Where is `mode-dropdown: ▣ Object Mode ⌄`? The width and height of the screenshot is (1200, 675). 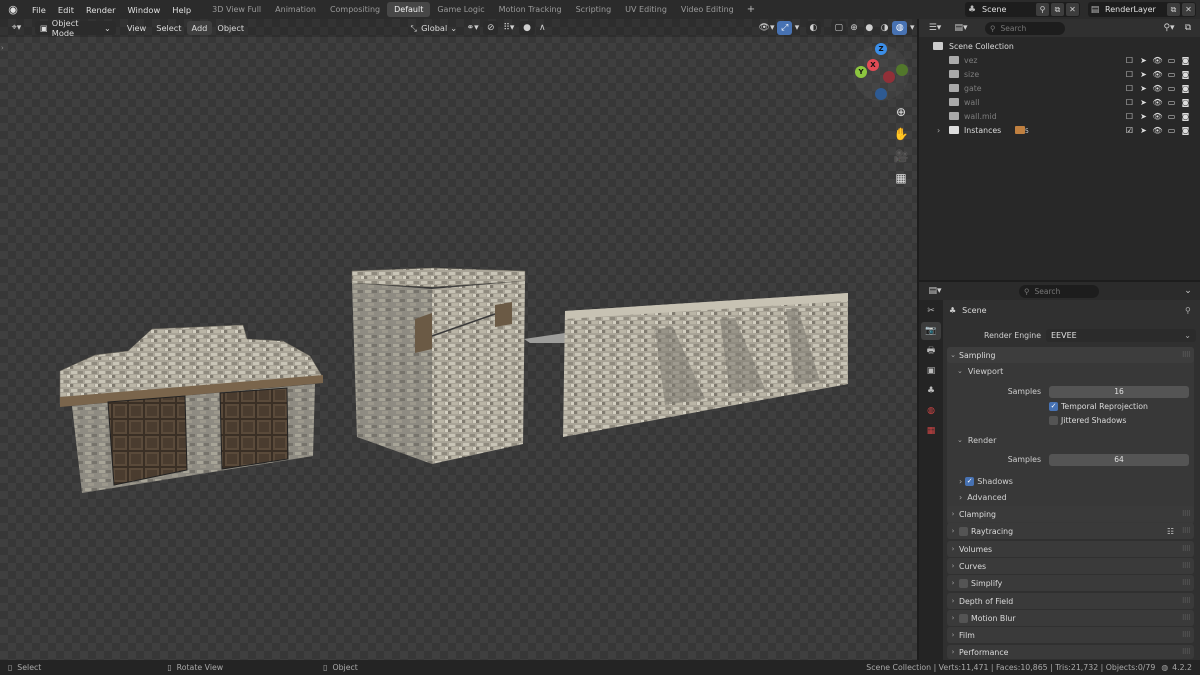 mode-dropdown: ▣ Object Mode ⌄ is located at coordinates (75, 28).